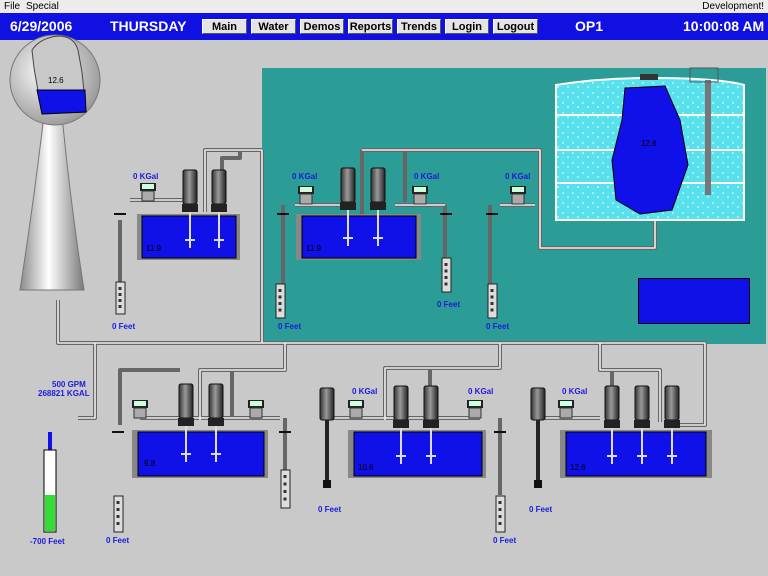 Image resolution: width=768 pixels, height=576 pixels. What do you see at coordinates (505, 540) in the screenshot?
I see `lower2-feet-right-label: 0 Feet` at bounding box center [505, 540].